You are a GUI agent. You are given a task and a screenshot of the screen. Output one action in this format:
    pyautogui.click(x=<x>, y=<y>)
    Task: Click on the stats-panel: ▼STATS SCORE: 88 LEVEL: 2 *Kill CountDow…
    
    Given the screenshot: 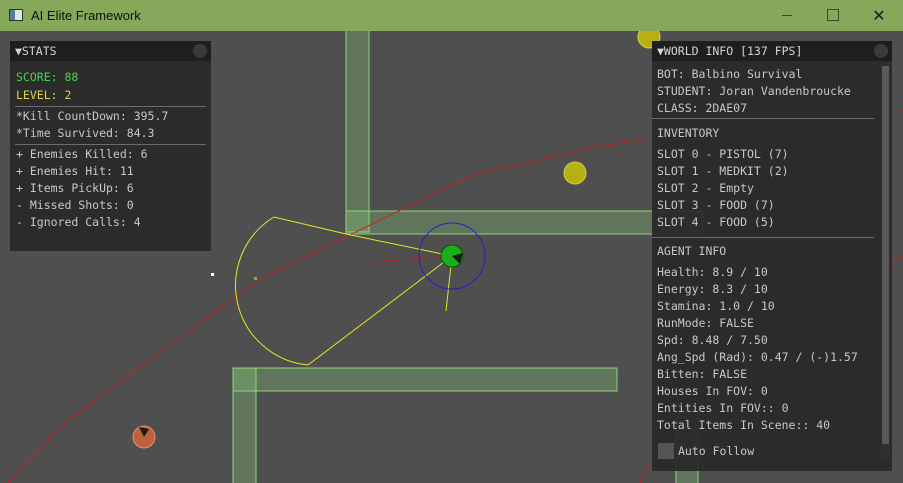 What is the action you would take?
    pyautogui.click(x=110, y=146)
    